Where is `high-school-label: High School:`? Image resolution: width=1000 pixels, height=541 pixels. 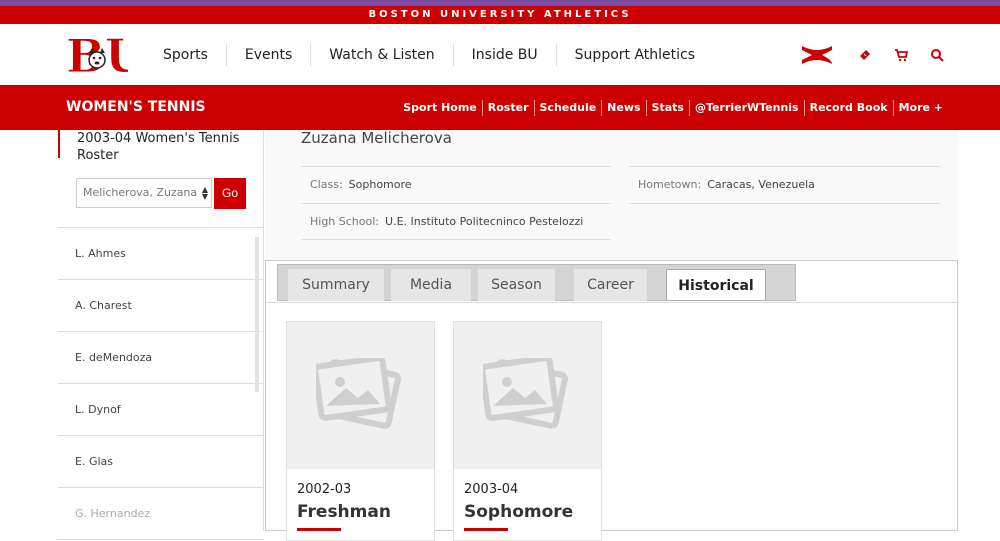 high-school-label: High School: is located at coordinates (345, 221).